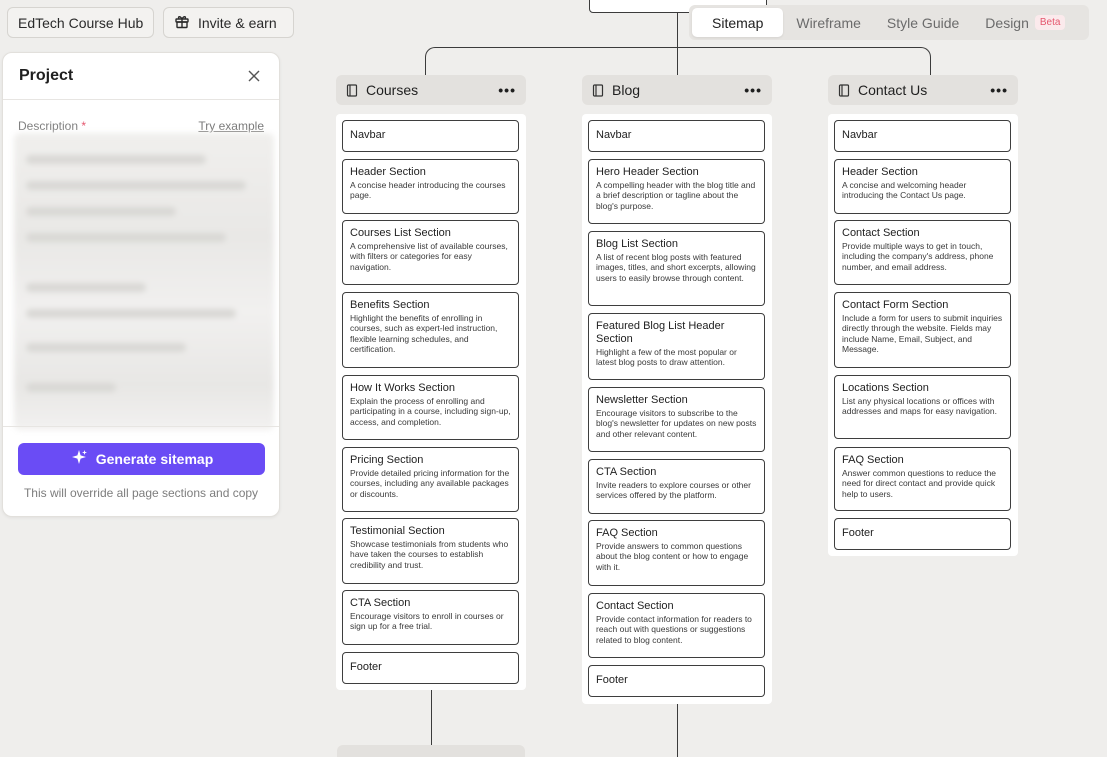  Describe the element at coordinates (237, 22) in the screenshot. I see `invite-earn-label: Invite & earn` at that location.